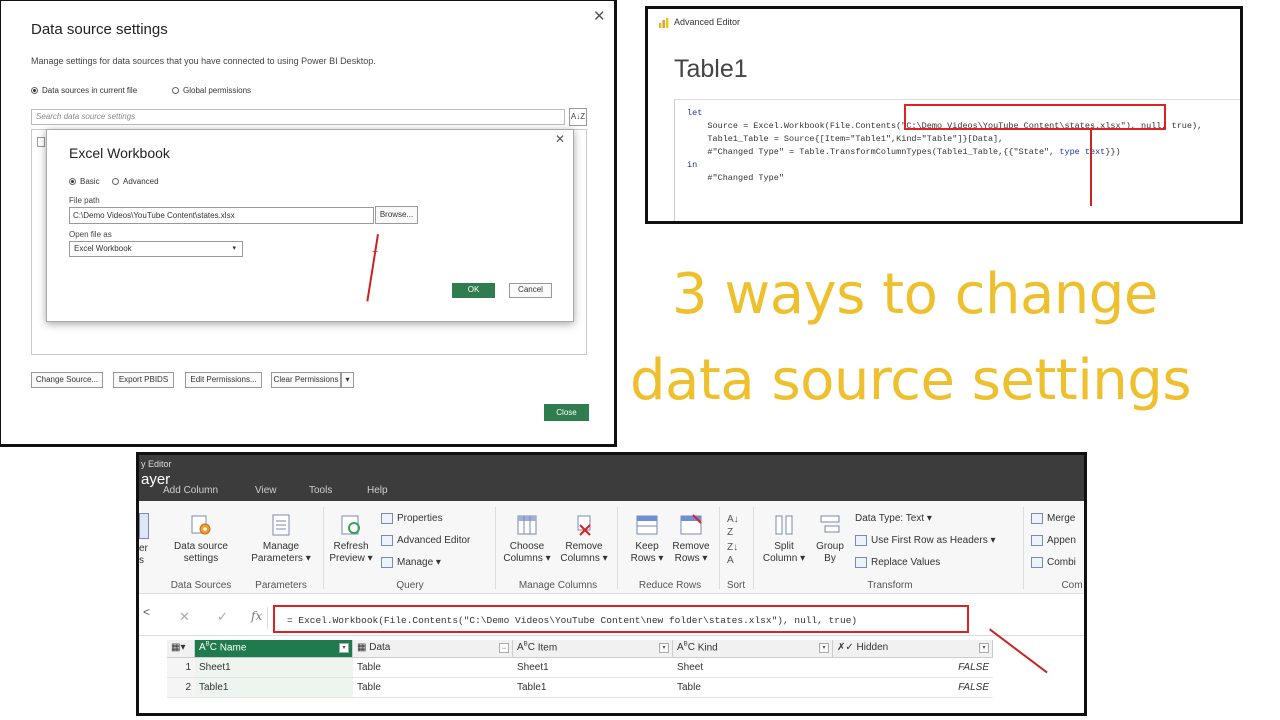 The width and height of the screenshot is (1280, 720). I want to click on radio-basic: Basic, so click(84, 181).